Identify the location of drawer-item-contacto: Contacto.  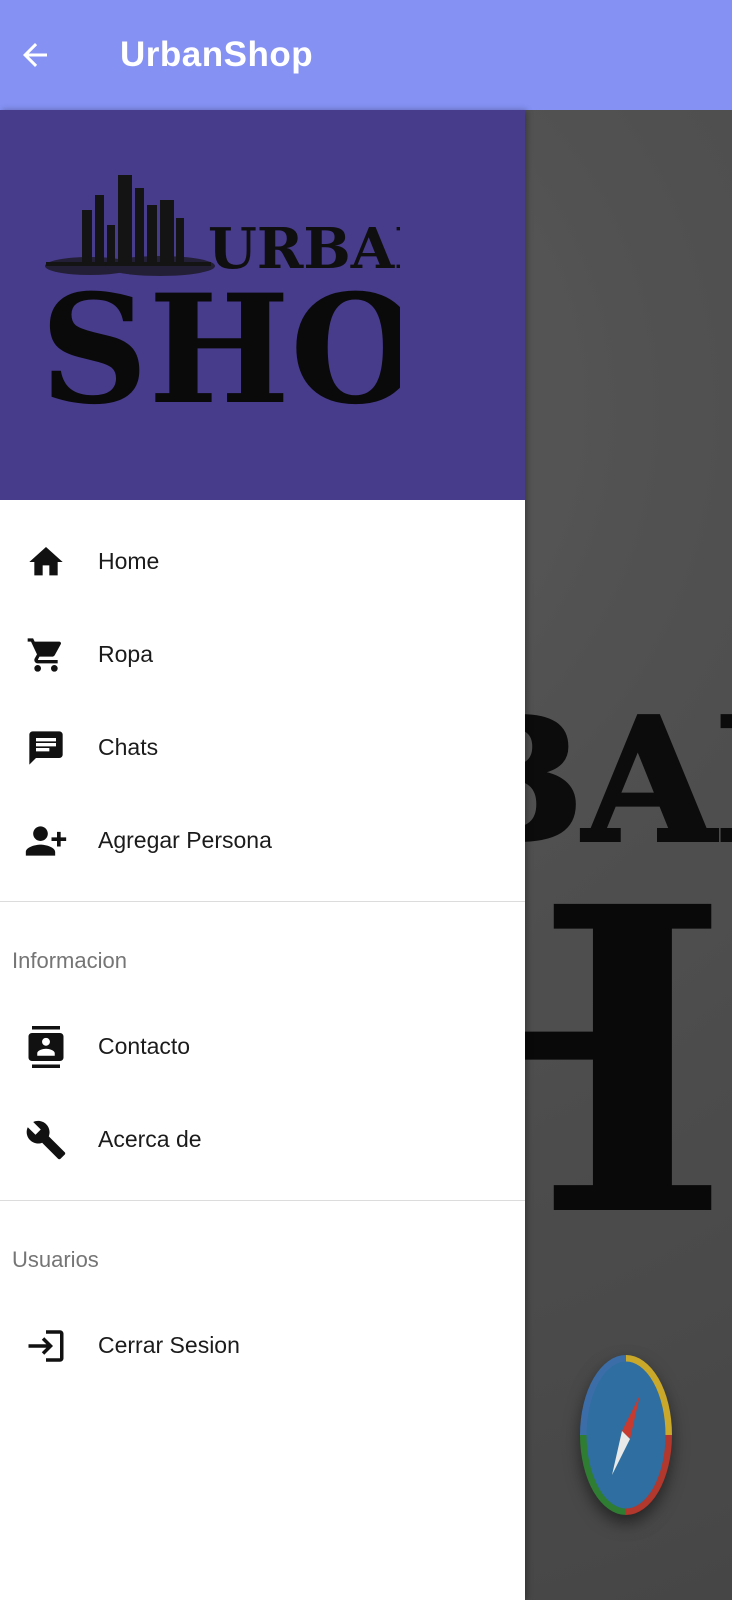
(262, 1046).